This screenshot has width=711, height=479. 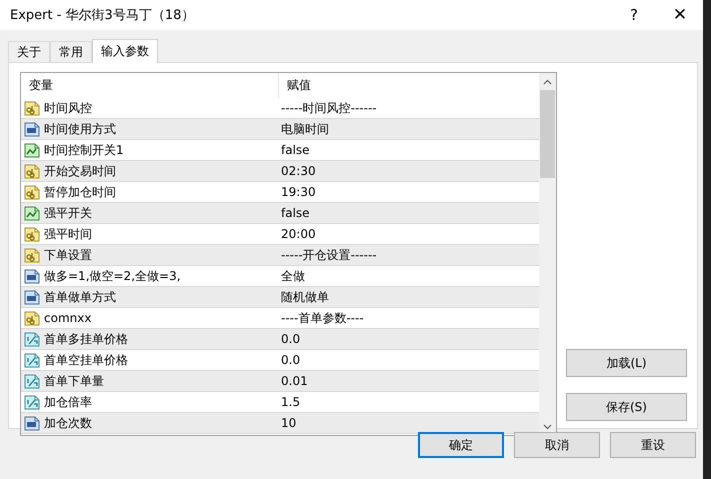 What do you see at coordinates (68, 255) in the screenshot?
I see `variable-name: 下单设置` at bounding box center [68, 255].